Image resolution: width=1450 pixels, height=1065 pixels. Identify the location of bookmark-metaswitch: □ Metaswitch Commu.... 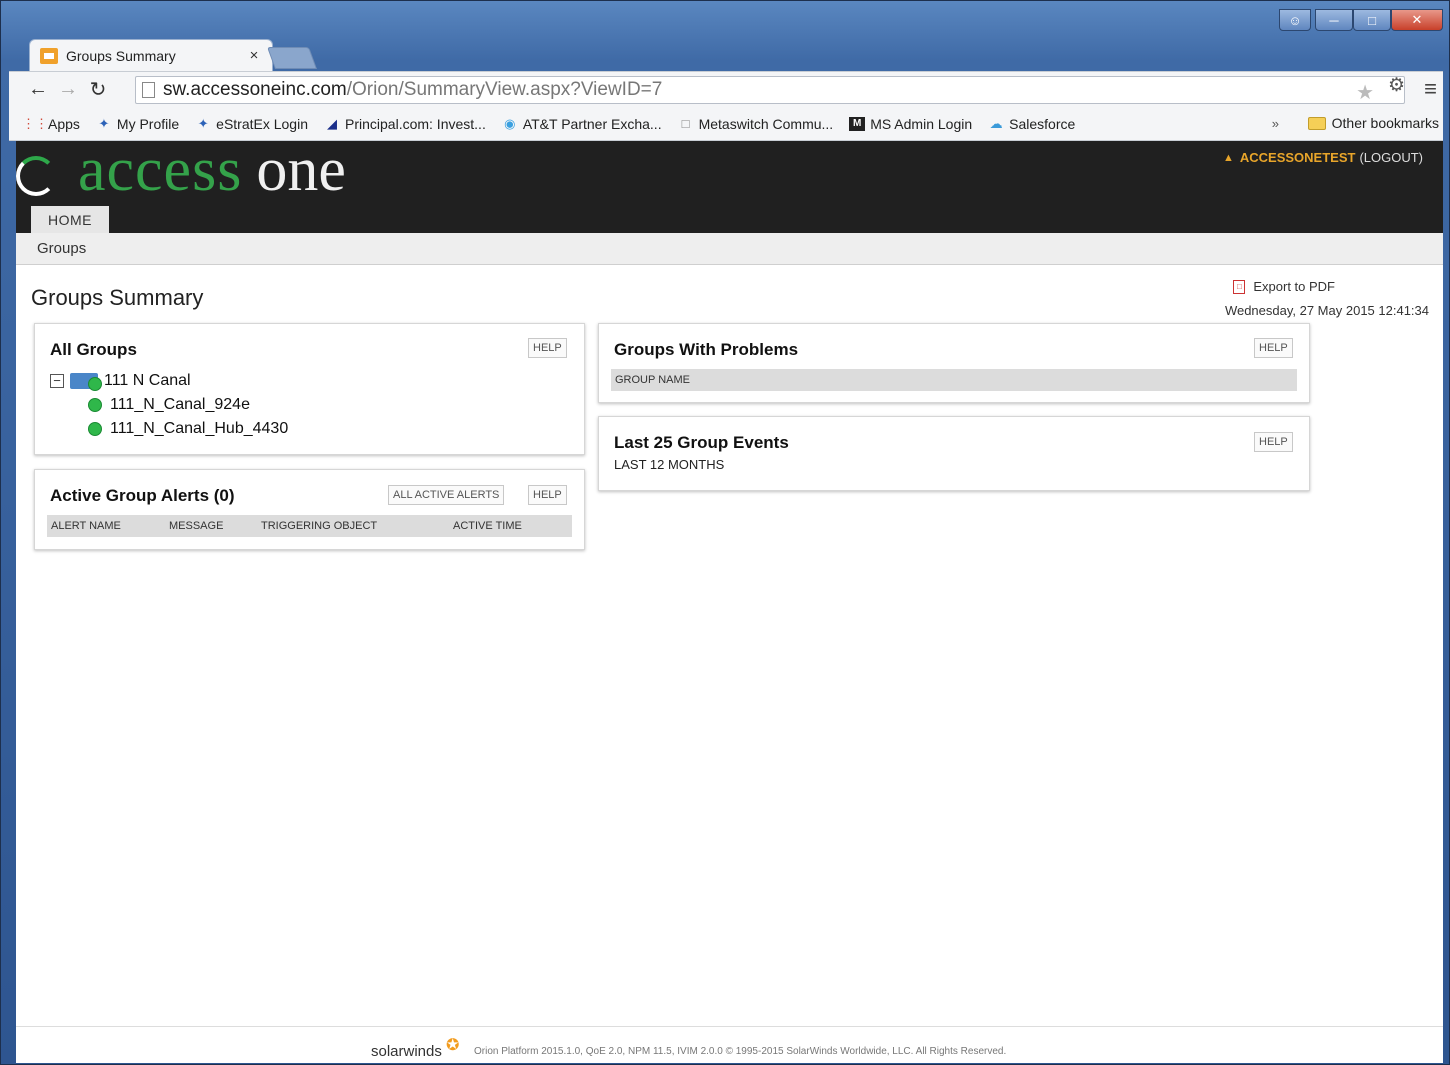
(756, 124).